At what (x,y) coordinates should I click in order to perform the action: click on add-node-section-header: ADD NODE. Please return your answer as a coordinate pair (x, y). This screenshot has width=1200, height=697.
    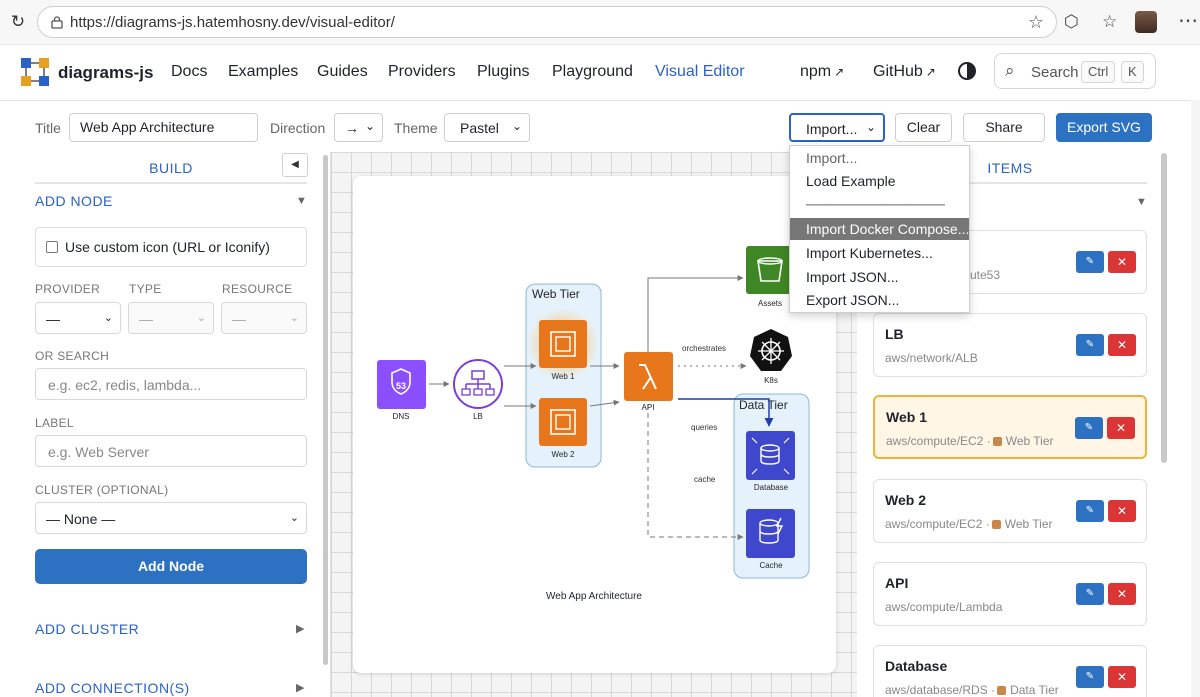
    Looking at the image, I should click on (74, 201).